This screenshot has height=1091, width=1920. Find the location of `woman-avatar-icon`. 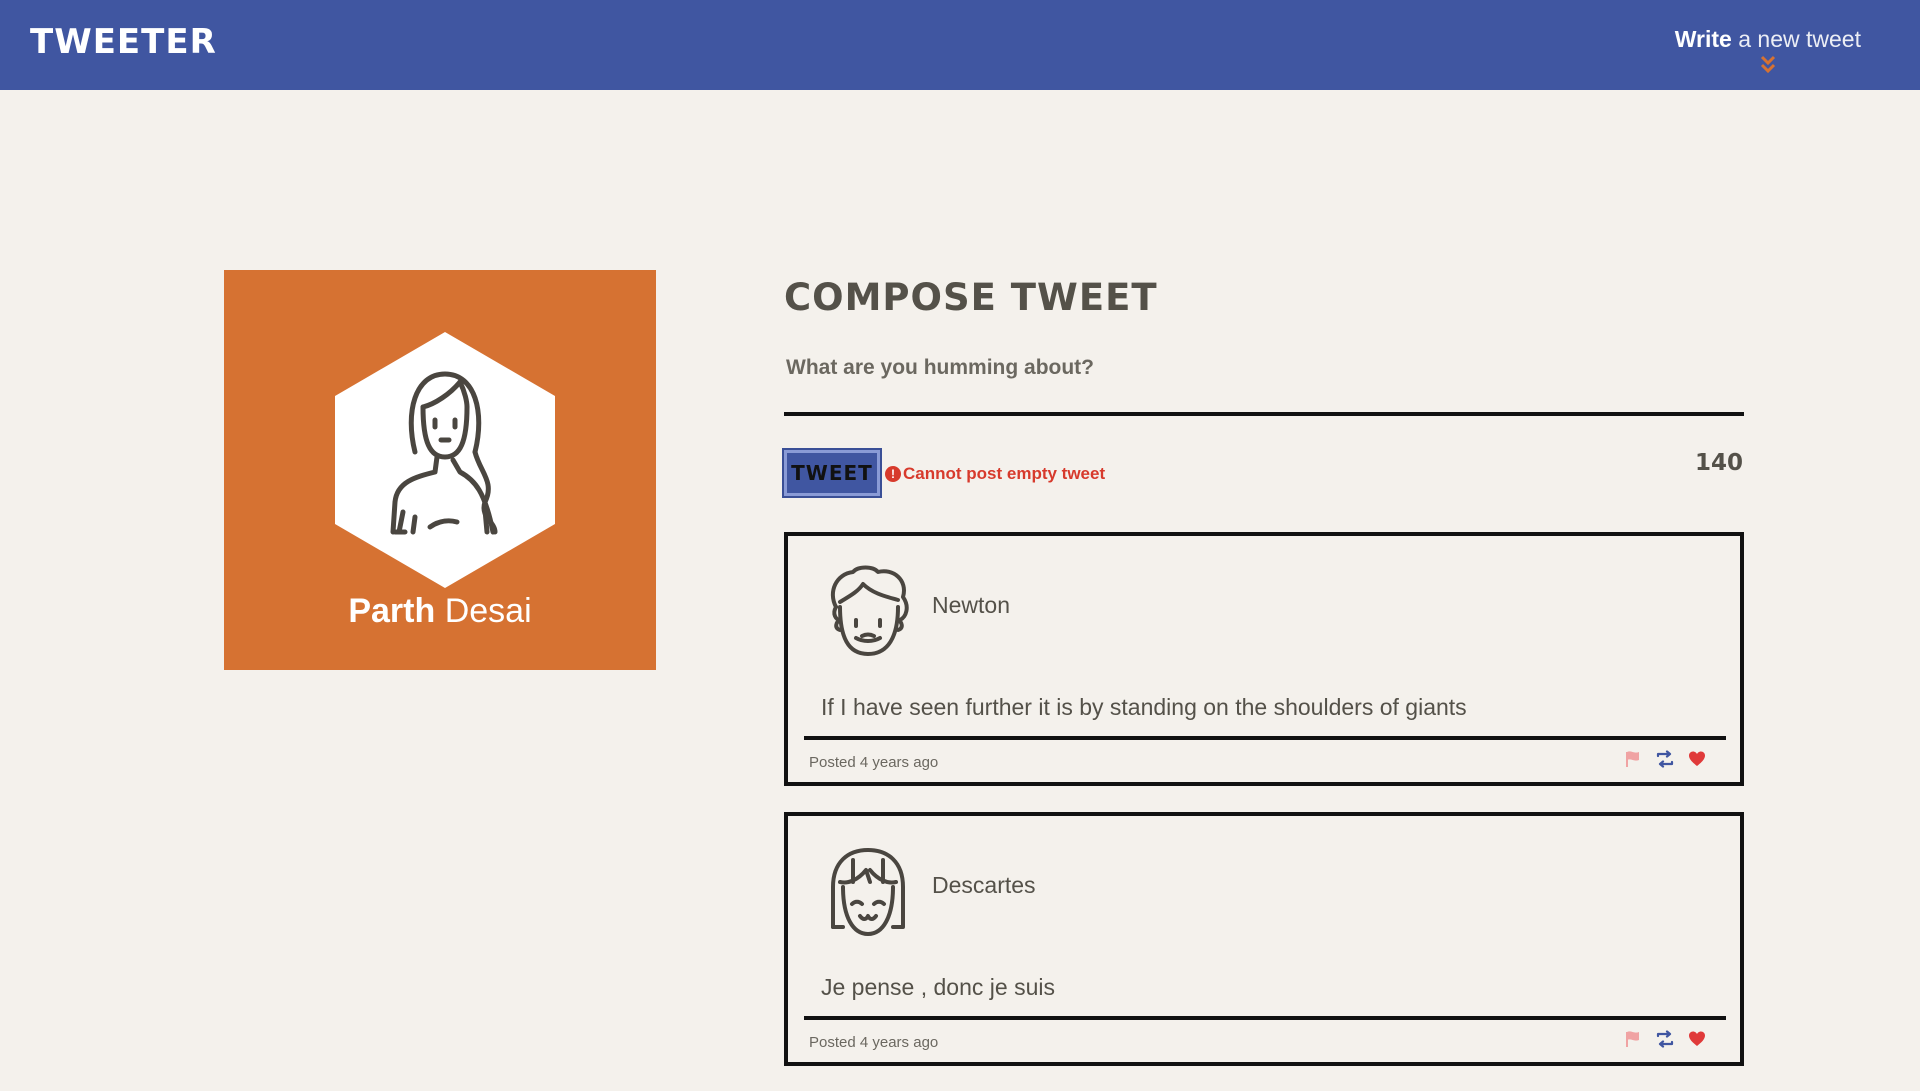

woman-avatar-icon is located at coordinates (445, 460).